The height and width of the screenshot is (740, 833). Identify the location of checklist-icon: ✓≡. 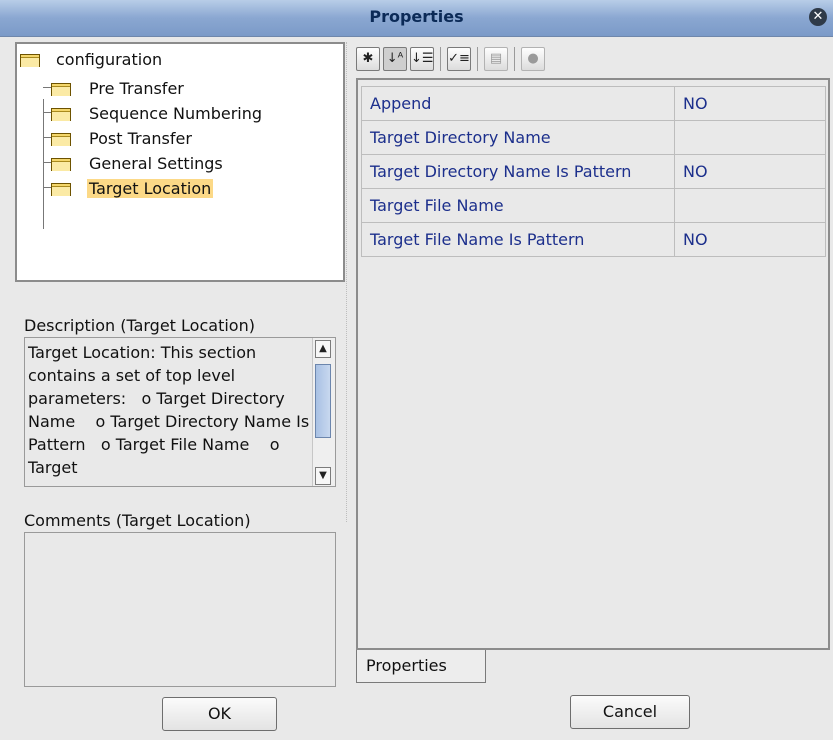
(459, 59).